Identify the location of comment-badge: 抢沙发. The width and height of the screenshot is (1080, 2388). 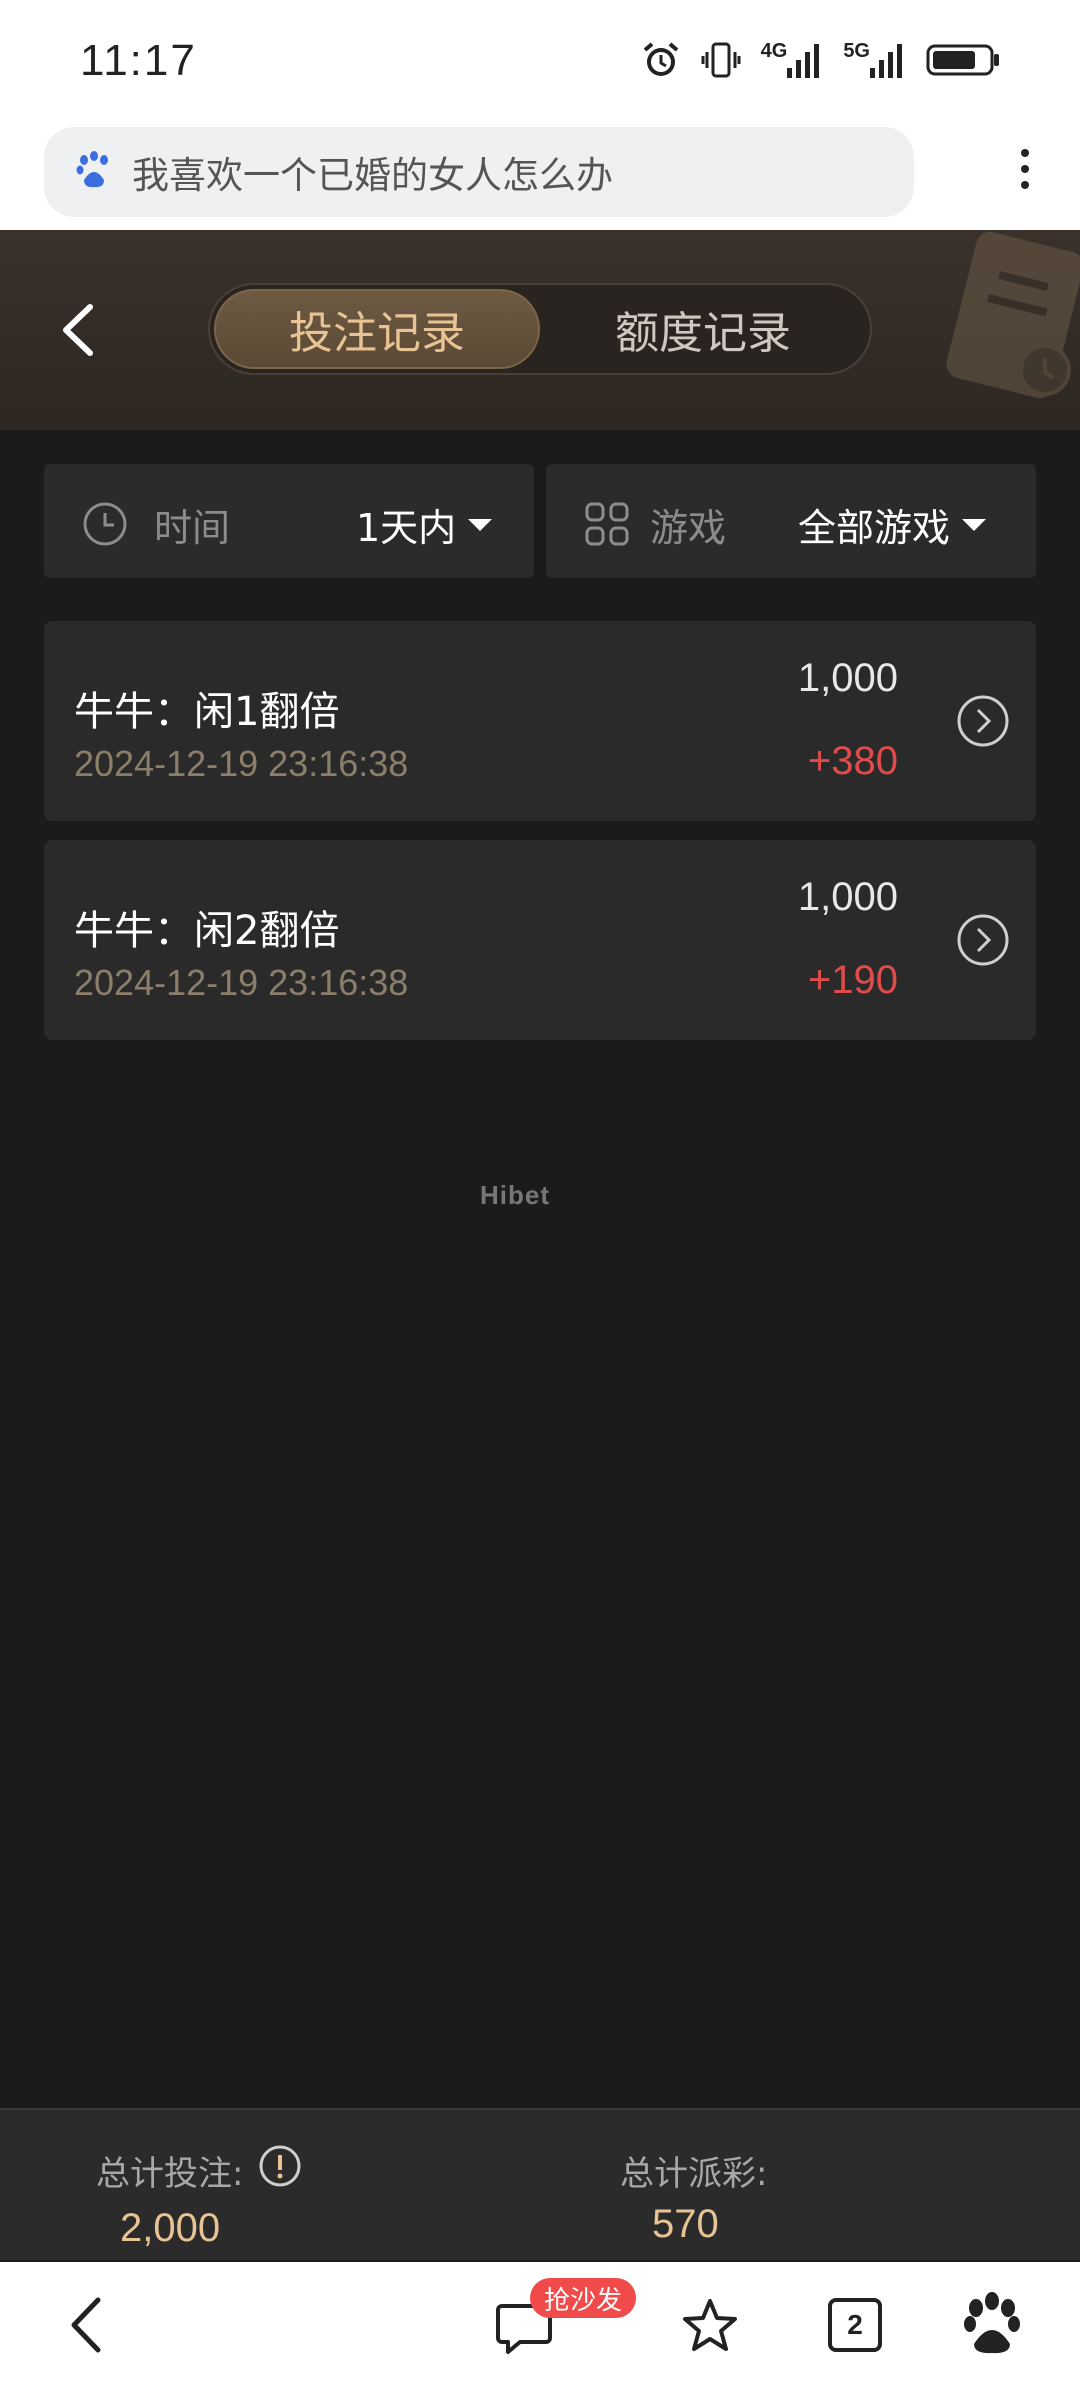
(583, 2298).